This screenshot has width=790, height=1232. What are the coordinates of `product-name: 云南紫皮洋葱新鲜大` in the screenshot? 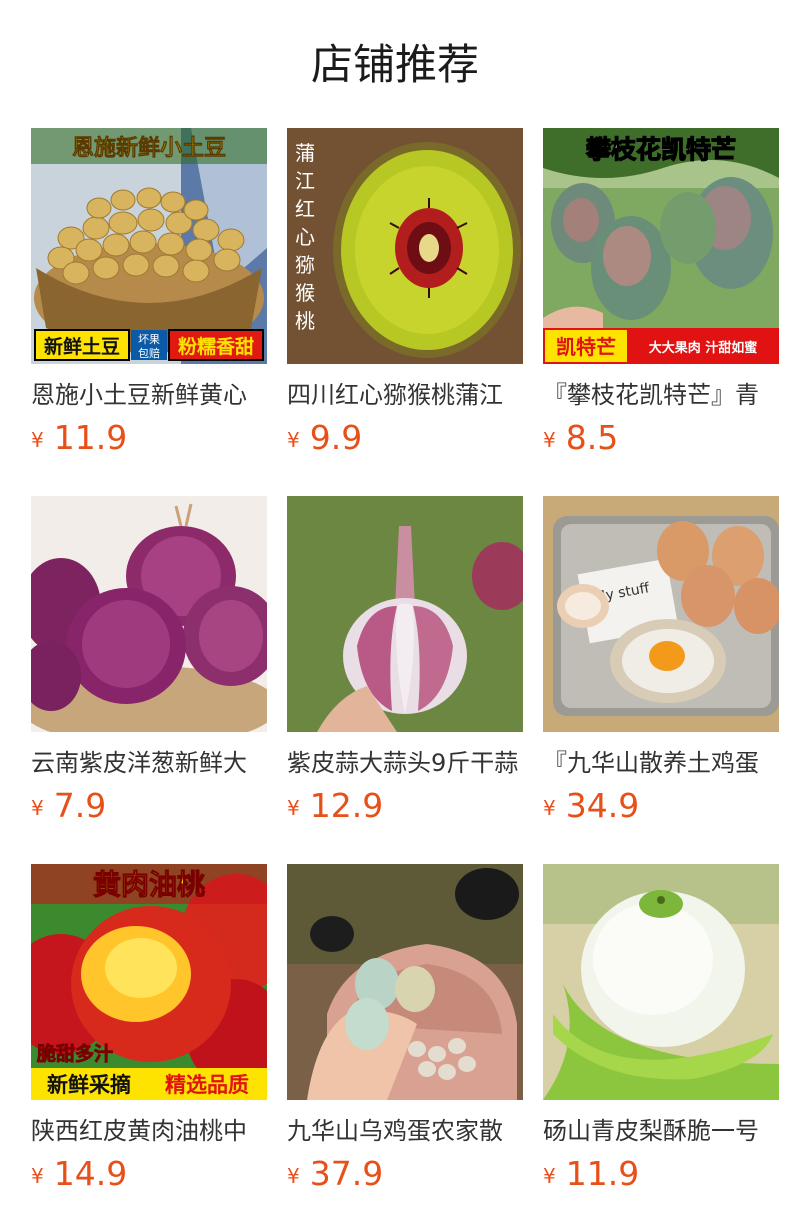 It's located at (149, 763).